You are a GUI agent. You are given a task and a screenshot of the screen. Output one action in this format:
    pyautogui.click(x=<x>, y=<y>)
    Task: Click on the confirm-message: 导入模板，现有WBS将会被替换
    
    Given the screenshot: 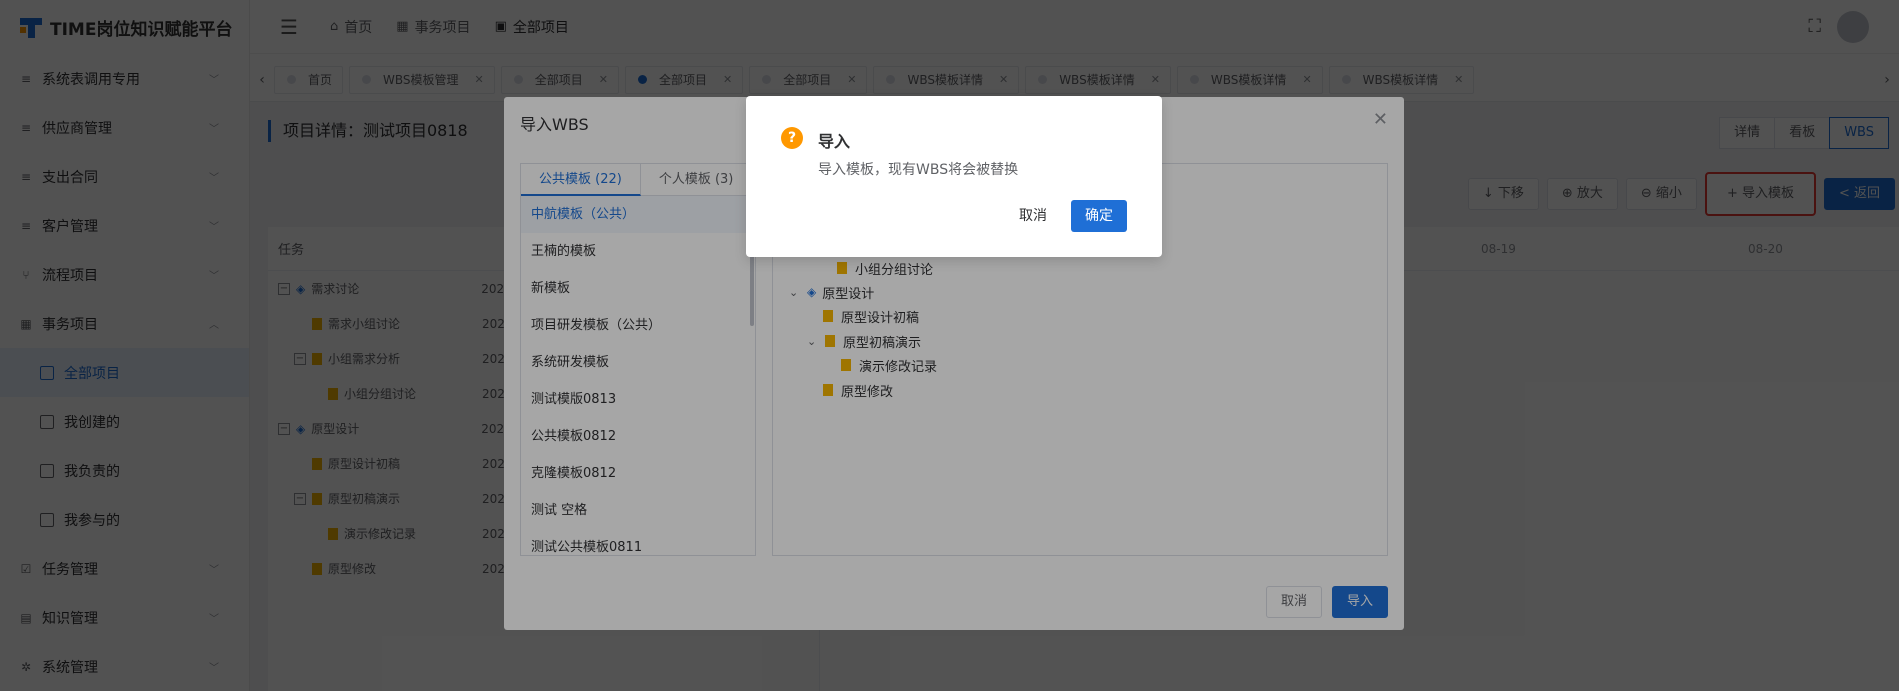 What is the action you would take?
    pyautogui.click(x=918, y=170)
    